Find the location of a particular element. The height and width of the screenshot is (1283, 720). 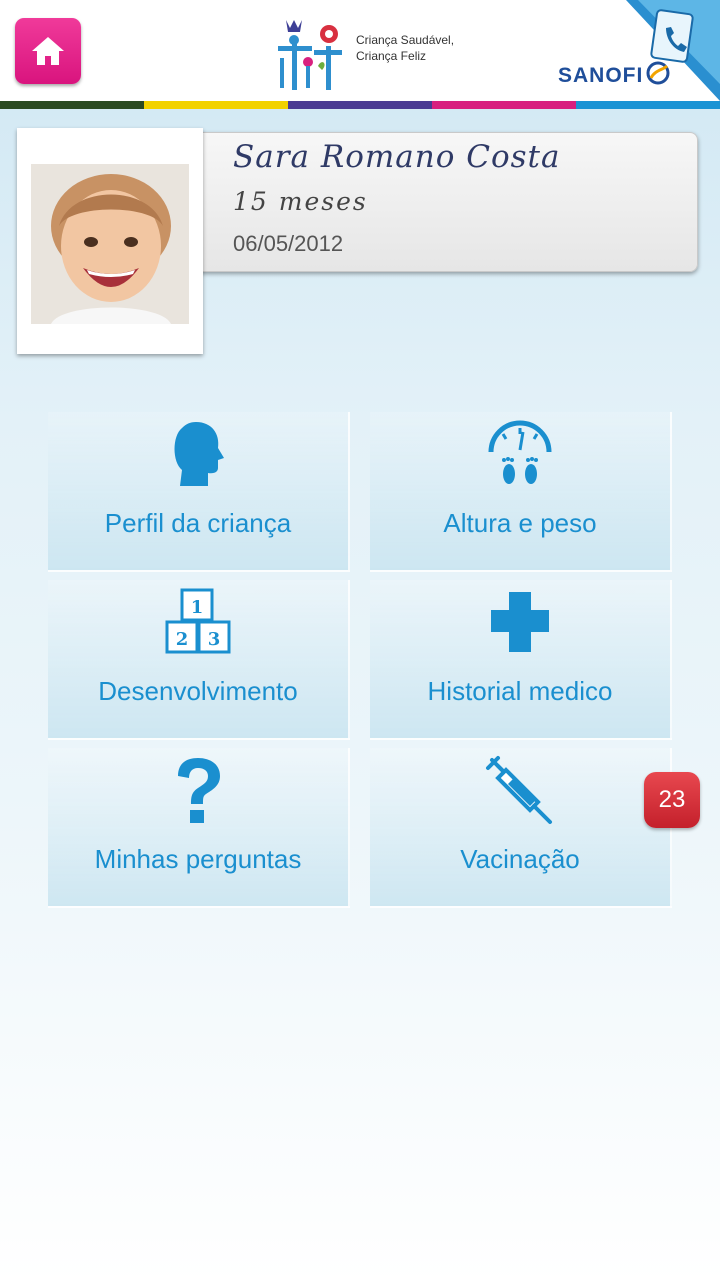

child-face-icon is located at coordinates (110, 244).